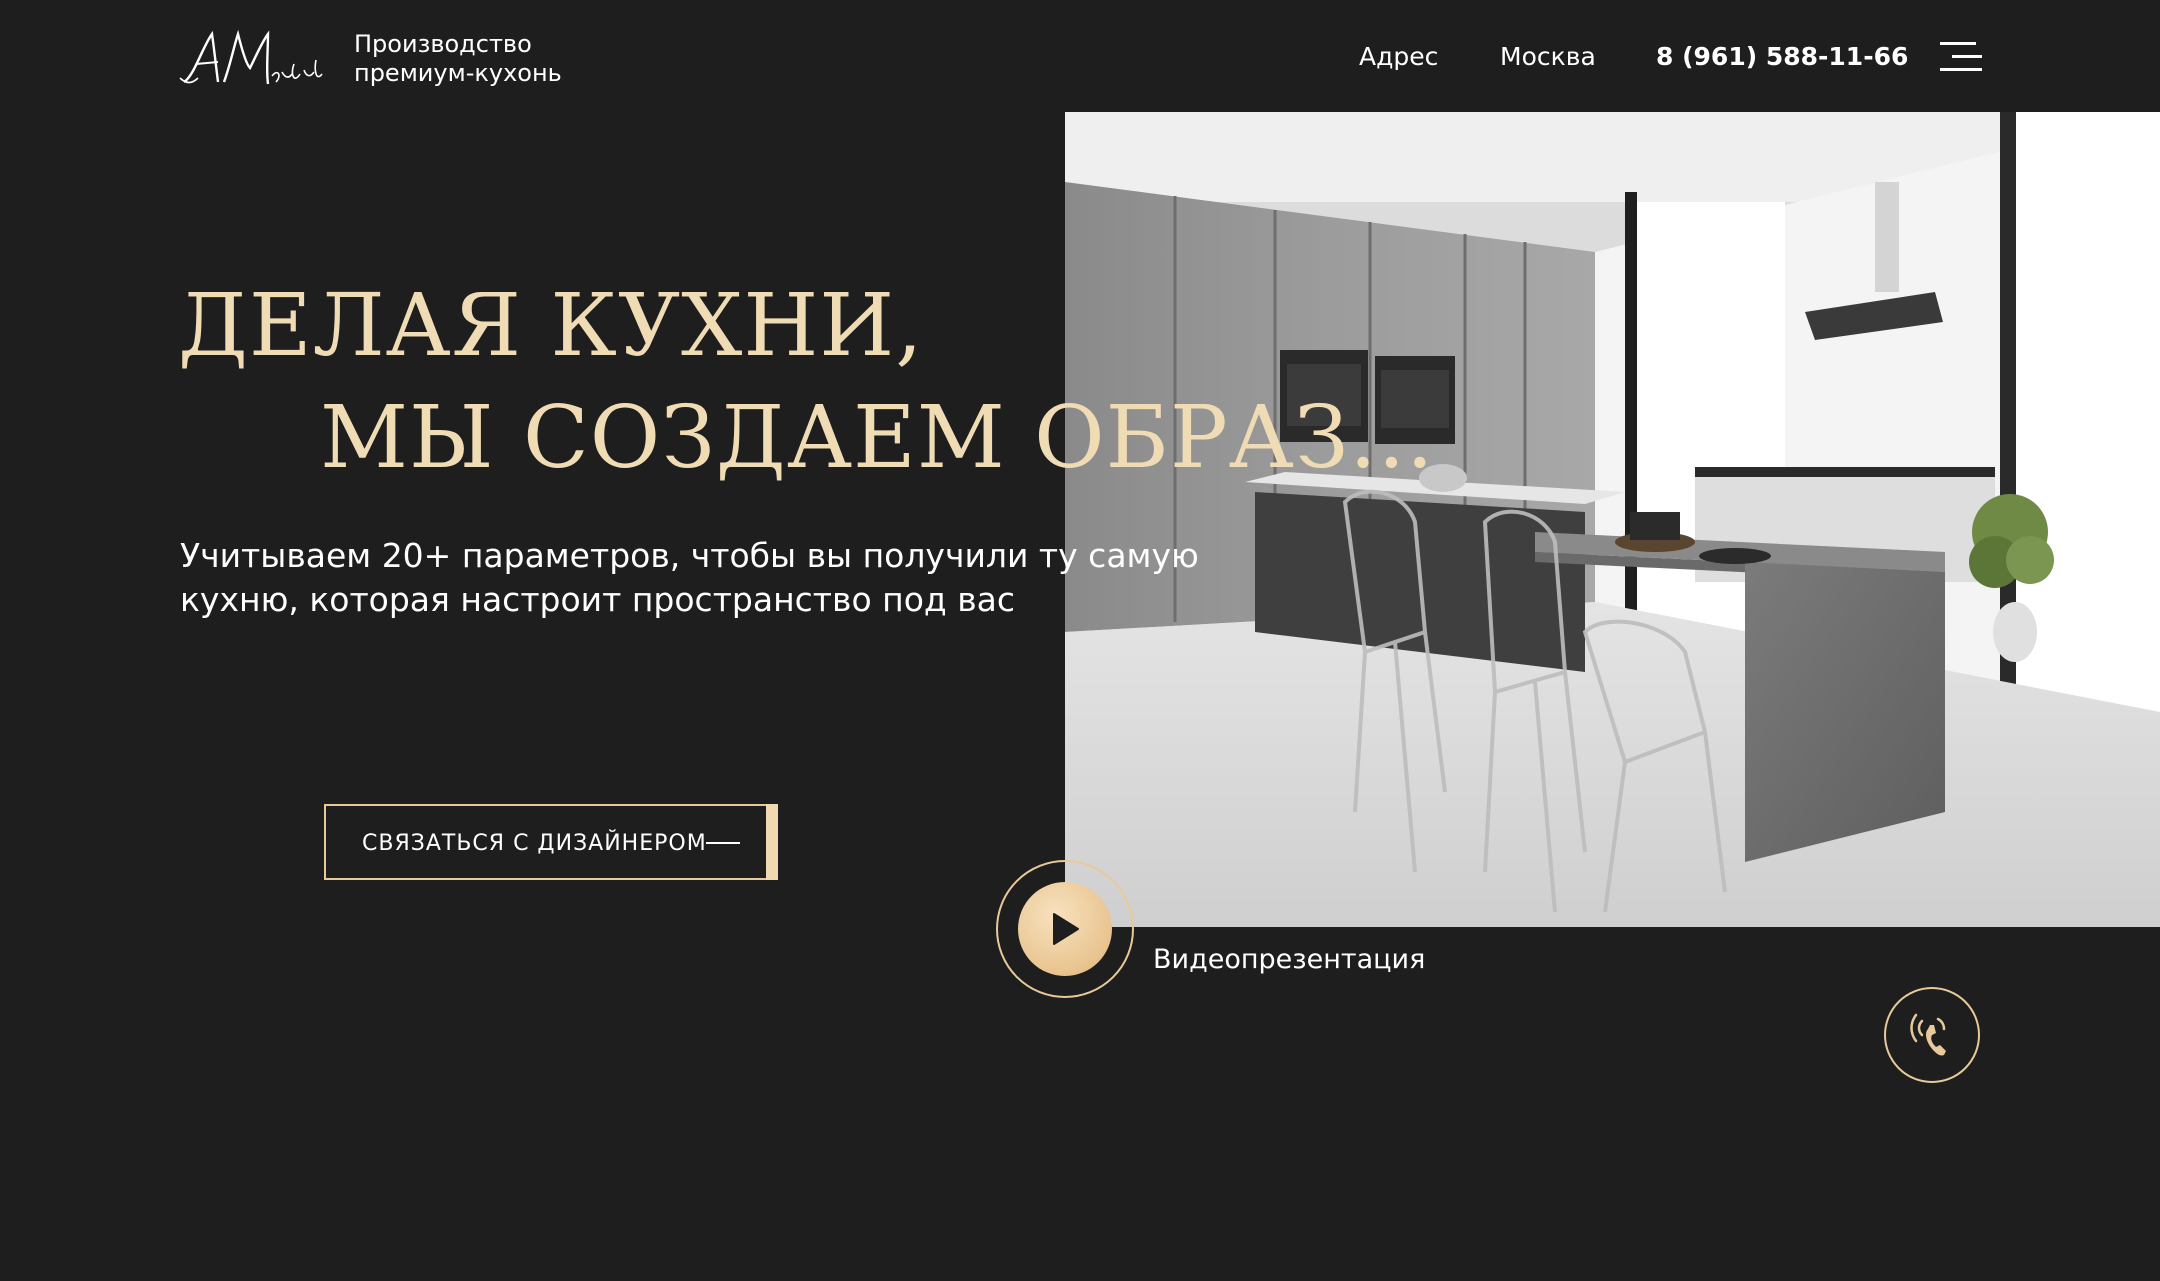  I want to click on play-icon, so click(1066, 929).